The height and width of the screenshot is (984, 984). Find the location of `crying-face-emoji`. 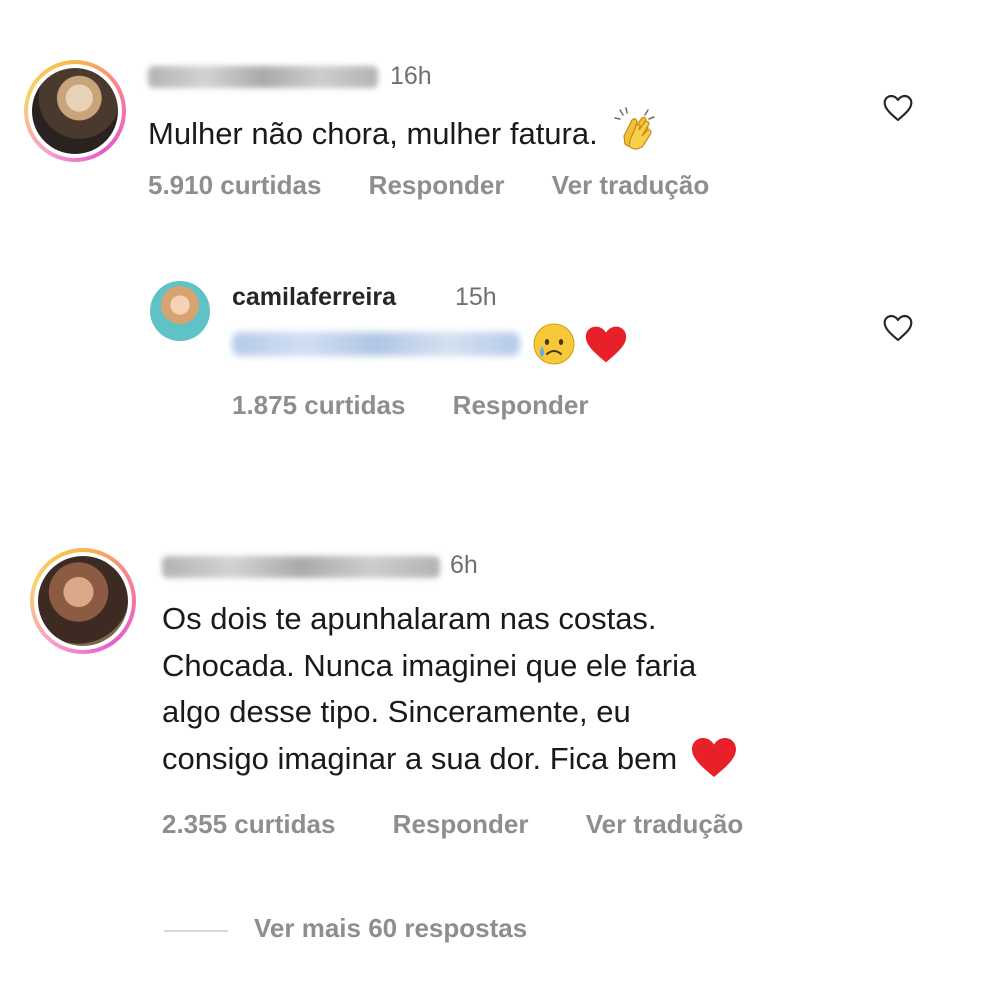

crying-face-emoji is located at coordinates (554, 344).